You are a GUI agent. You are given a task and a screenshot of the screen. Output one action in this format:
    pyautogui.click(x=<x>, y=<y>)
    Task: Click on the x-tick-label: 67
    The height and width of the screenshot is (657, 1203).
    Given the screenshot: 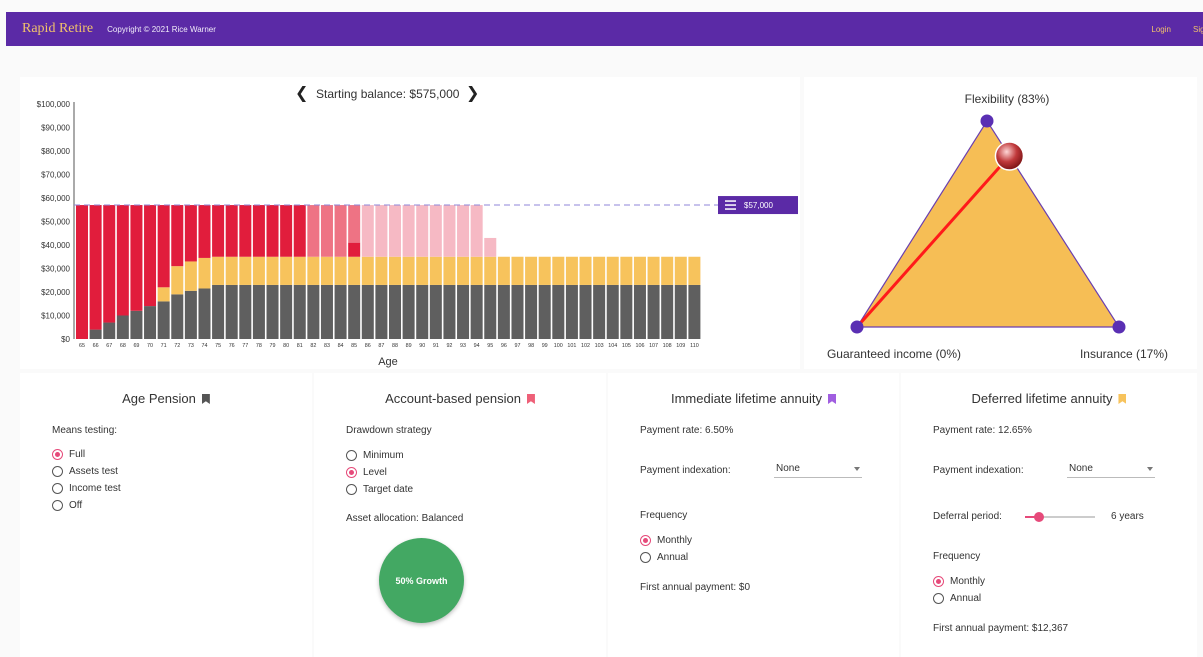 What is the action you would take?
    pyautogui.click(x=109, y=346)
    